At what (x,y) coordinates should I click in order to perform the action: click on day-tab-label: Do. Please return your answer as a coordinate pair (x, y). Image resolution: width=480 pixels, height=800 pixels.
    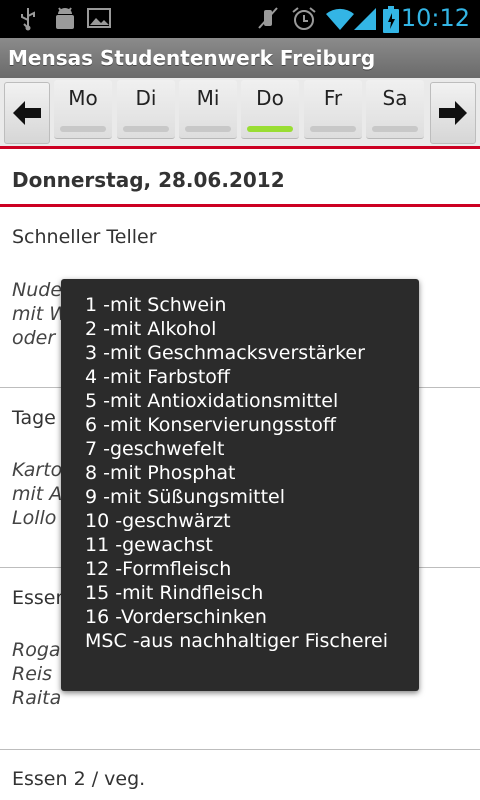
    Looking at the image, I should click on (270, 98).